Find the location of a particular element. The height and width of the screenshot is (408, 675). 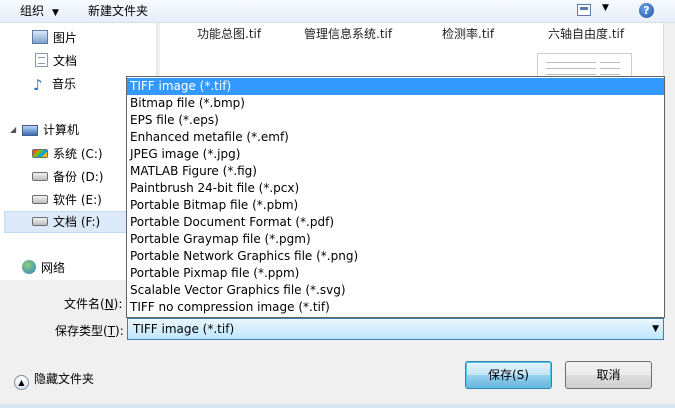

filename-label: 文件名(N): is located at coordinates (93, 304).